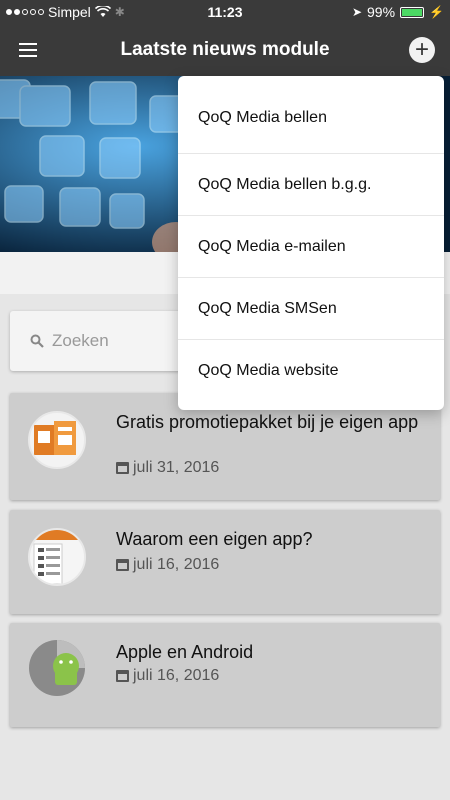  Describe the element at coordinates (176, 467) in the screenshot. I see `news-date: juli 31, 2016` at that location.